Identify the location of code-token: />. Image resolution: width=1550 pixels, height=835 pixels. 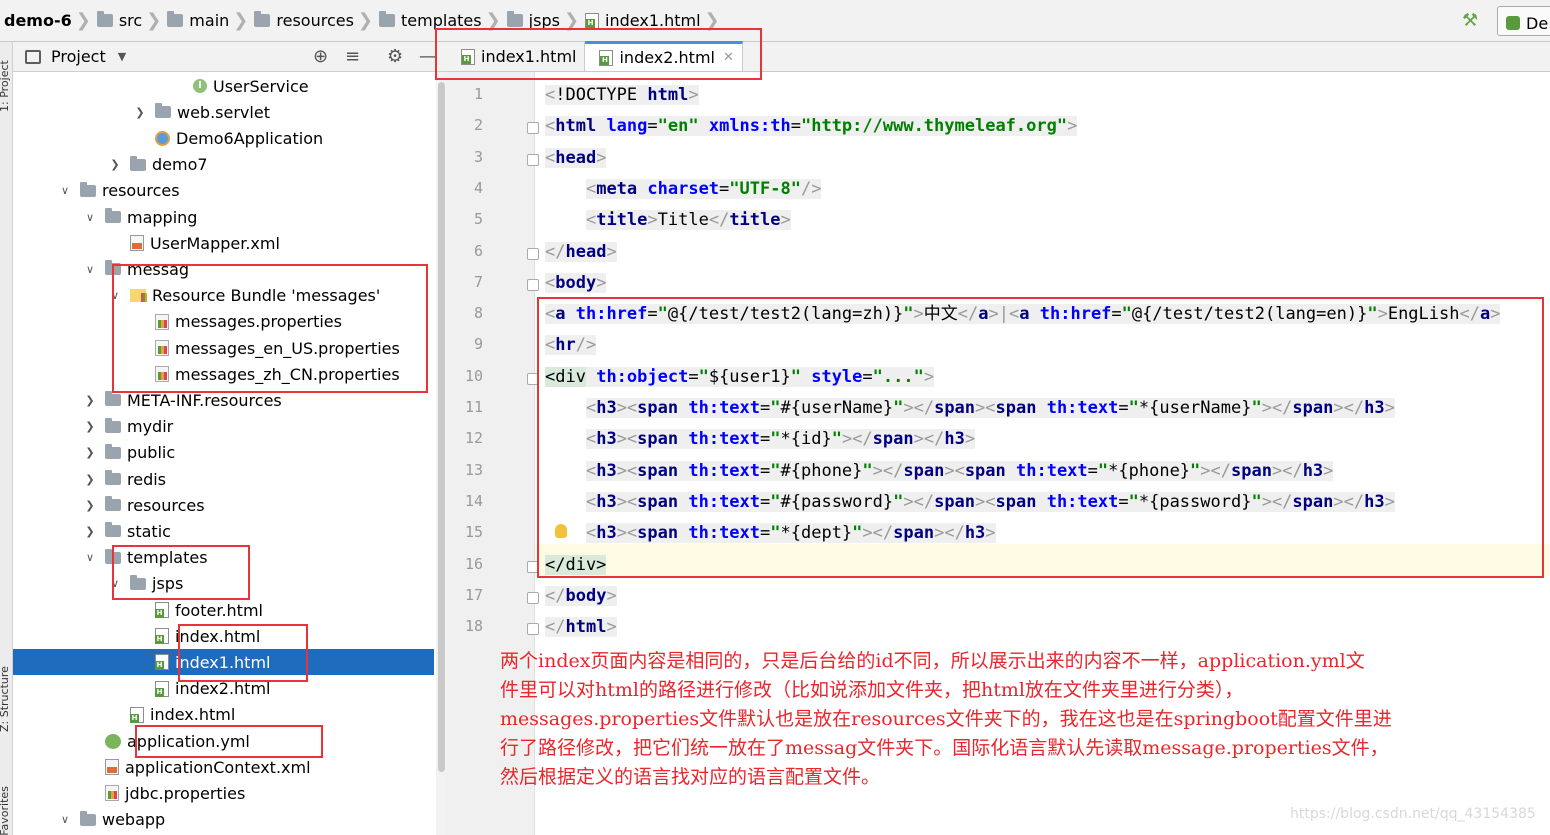
(811, 188).